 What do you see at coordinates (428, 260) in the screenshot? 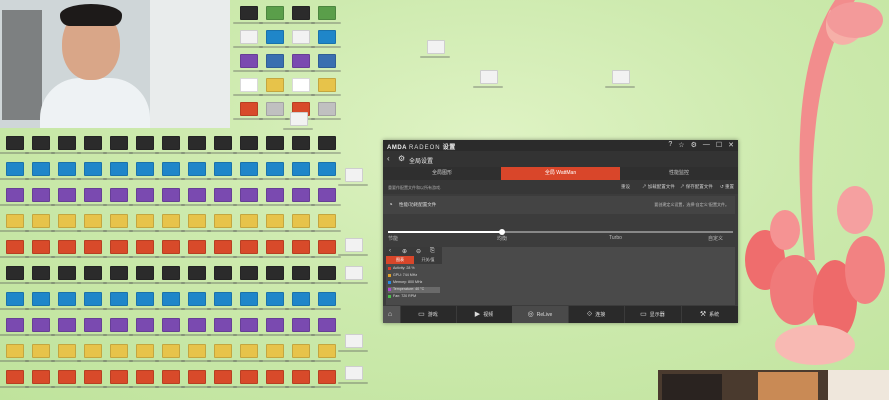
I see `graph-tab-values: 开关/值` at bounding box center [428, 260].